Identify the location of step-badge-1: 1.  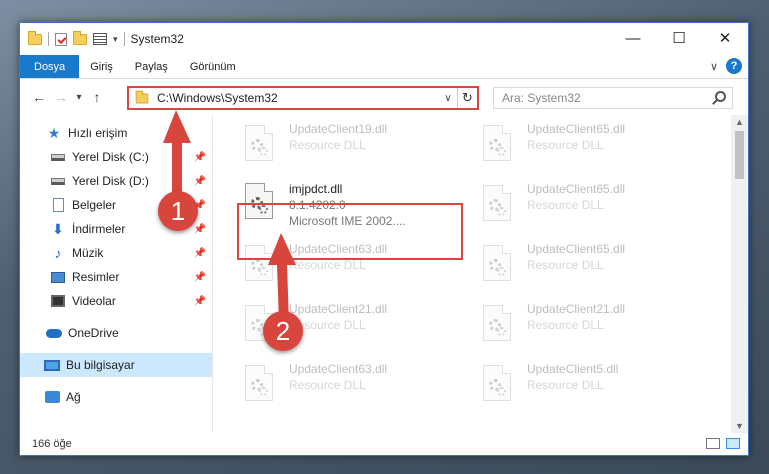
(178, 211).